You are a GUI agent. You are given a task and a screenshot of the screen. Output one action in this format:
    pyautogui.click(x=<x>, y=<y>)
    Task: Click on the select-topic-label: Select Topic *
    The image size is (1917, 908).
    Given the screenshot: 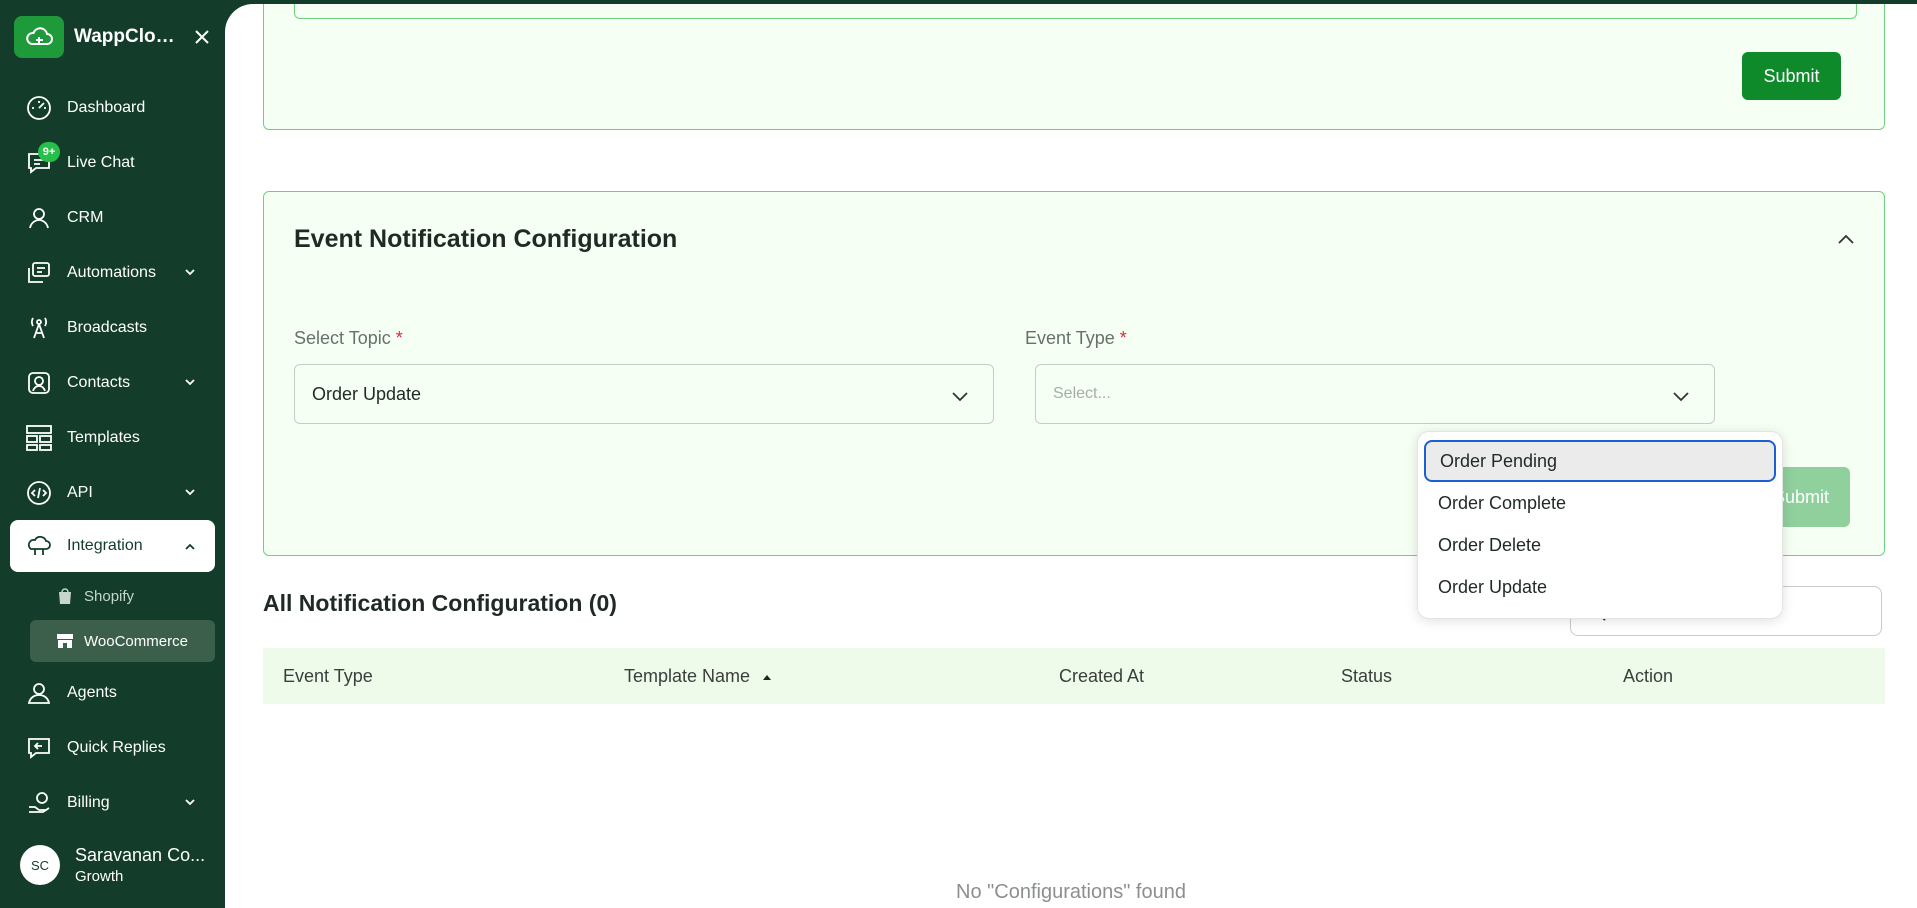 What is the action you would take?
    pyautogui.click(x=348, y=338)
    